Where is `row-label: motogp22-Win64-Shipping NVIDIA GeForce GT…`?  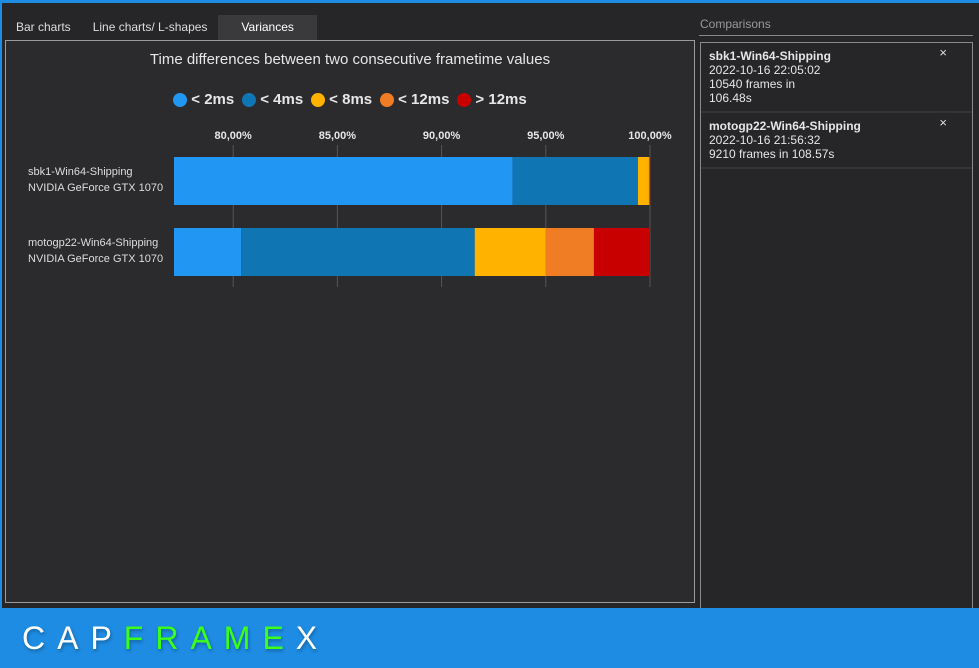
row-label: motogp22-Win64-Shipping NVIDIA GeForce GT… is located at coordinates (95, 251).